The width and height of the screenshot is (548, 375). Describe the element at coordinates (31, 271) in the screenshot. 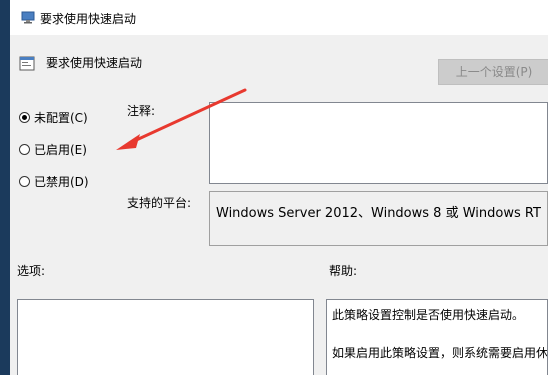

I see `options-label: 选项:` at that location.